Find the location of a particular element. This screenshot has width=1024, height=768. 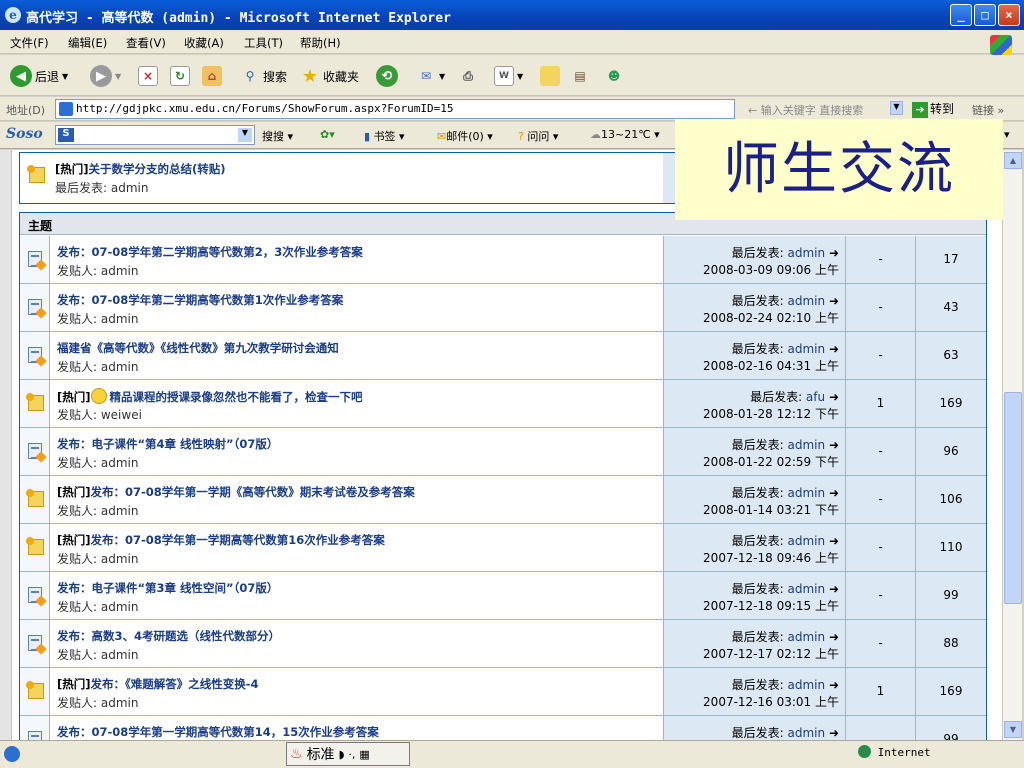

refresh-button: ↻ is located at coordinates (180, 76).